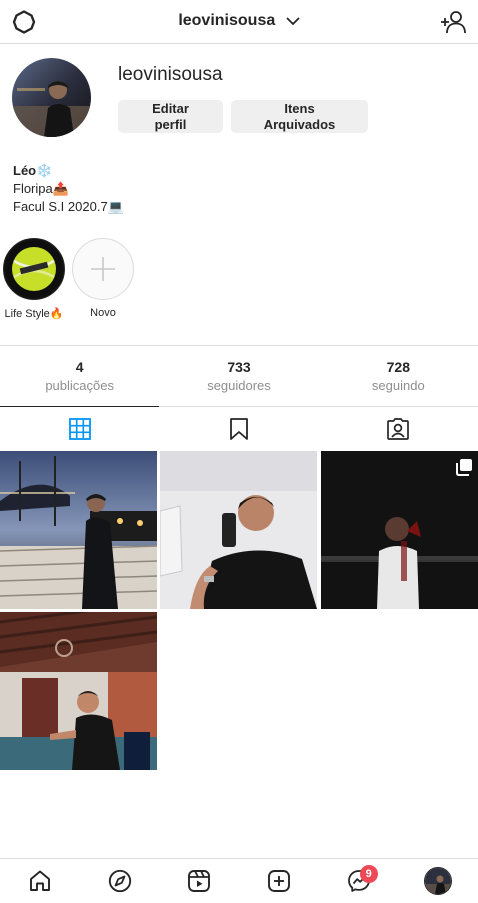  I want to click on bio-name: Léo❄️, so click(33, 170).